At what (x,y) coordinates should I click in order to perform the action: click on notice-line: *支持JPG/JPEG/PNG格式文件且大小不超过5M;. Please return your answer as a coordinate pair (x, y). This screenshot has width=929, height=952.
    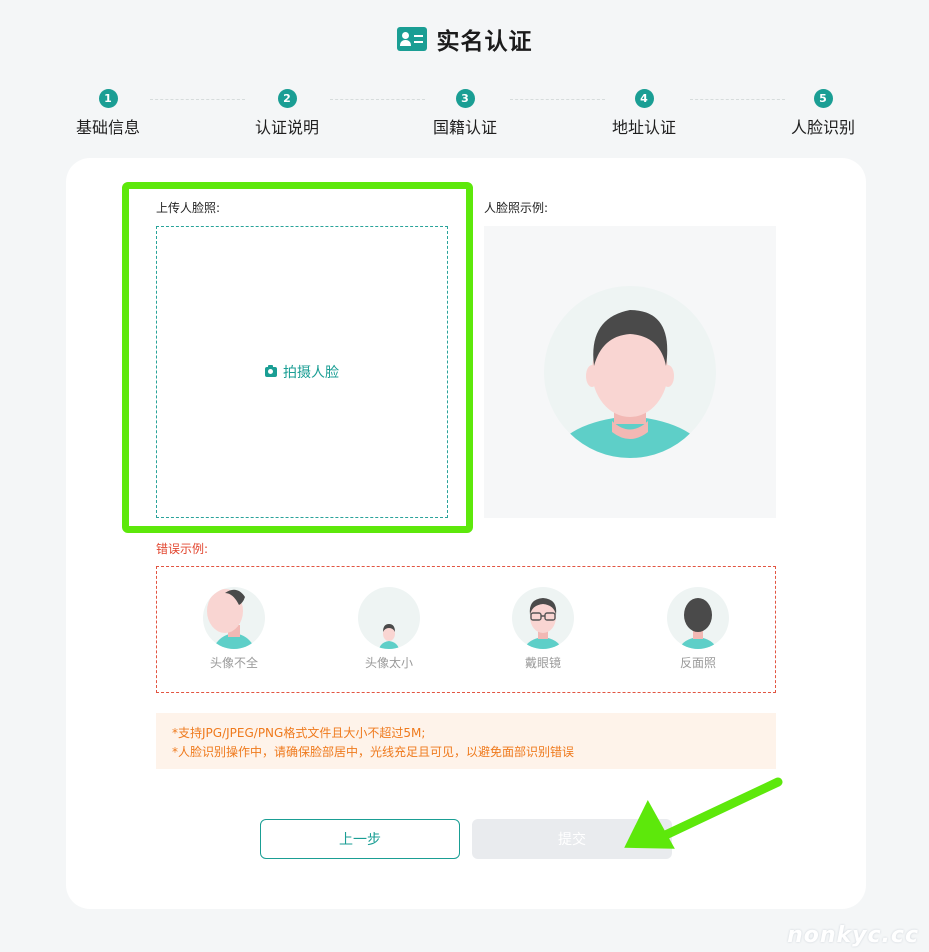
    Looking at the image, I should click on (299, 733).